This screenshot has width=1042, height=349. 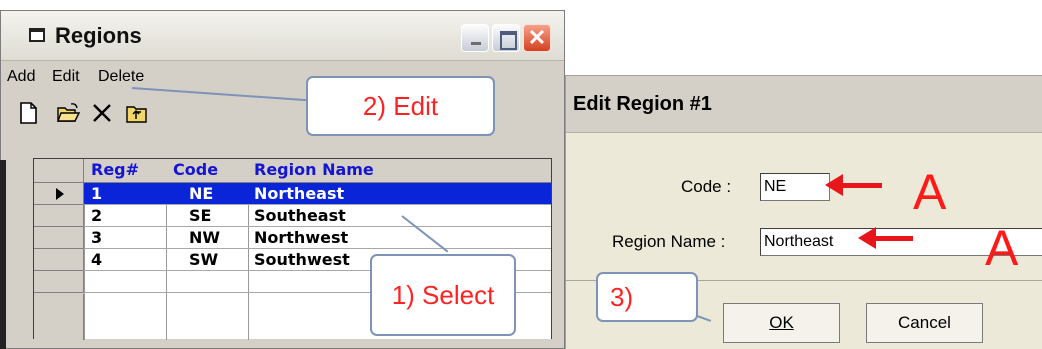 I want to click on dialog-title-bar: Edit Region #1, so click(x=804, y=104).